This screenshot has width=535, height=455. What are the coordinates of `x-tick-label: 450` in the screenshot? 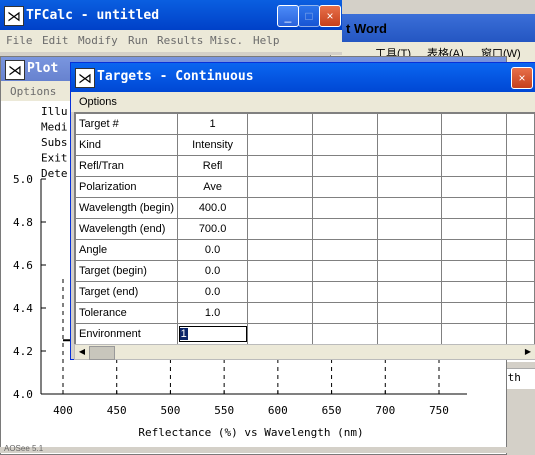 It's located at (117, 410).